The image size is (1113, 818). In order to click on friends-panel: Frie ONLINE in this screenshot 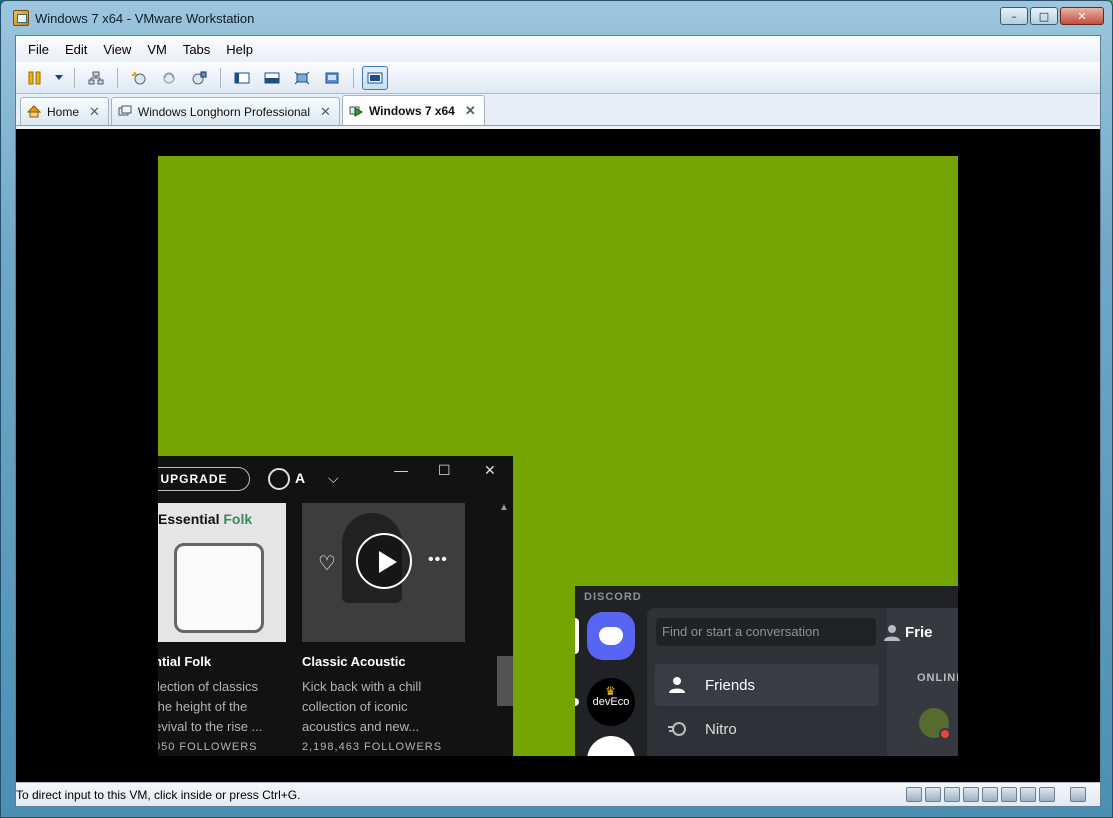, I will do `click(921, 682)`.